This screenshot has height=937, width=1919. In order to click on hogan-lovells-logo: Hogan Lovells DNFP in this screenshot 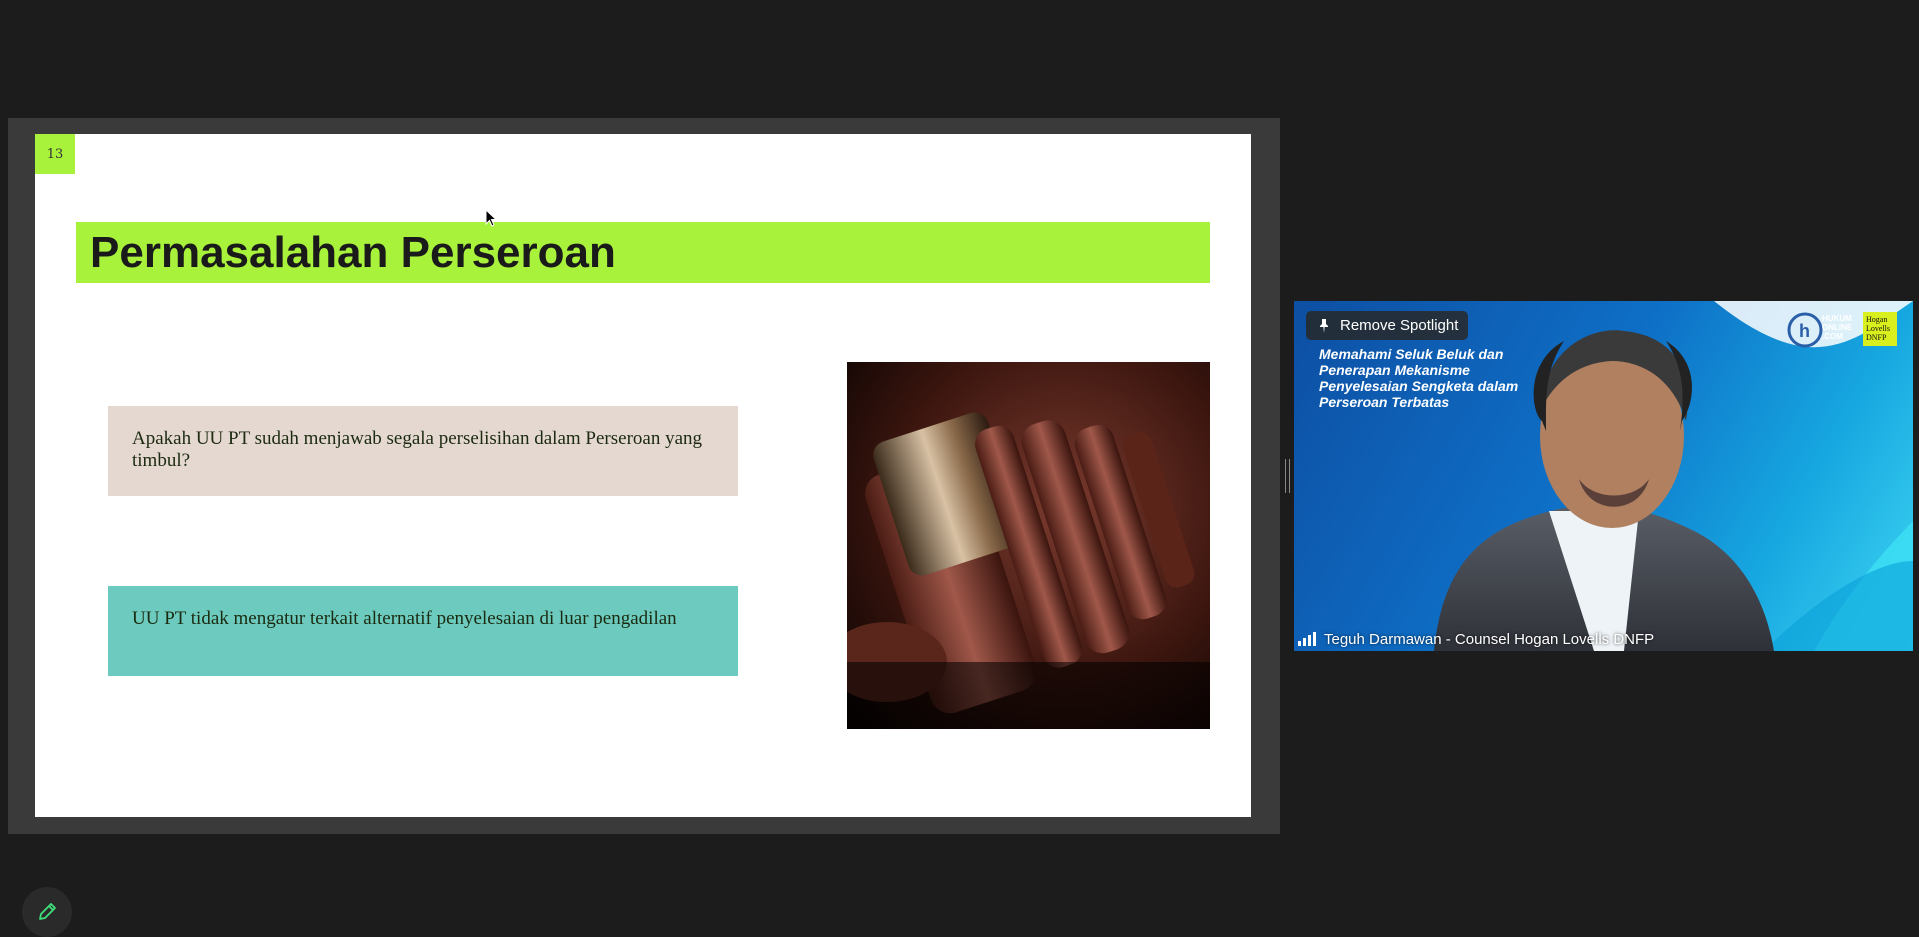, I will do `click(1880, 329)`.